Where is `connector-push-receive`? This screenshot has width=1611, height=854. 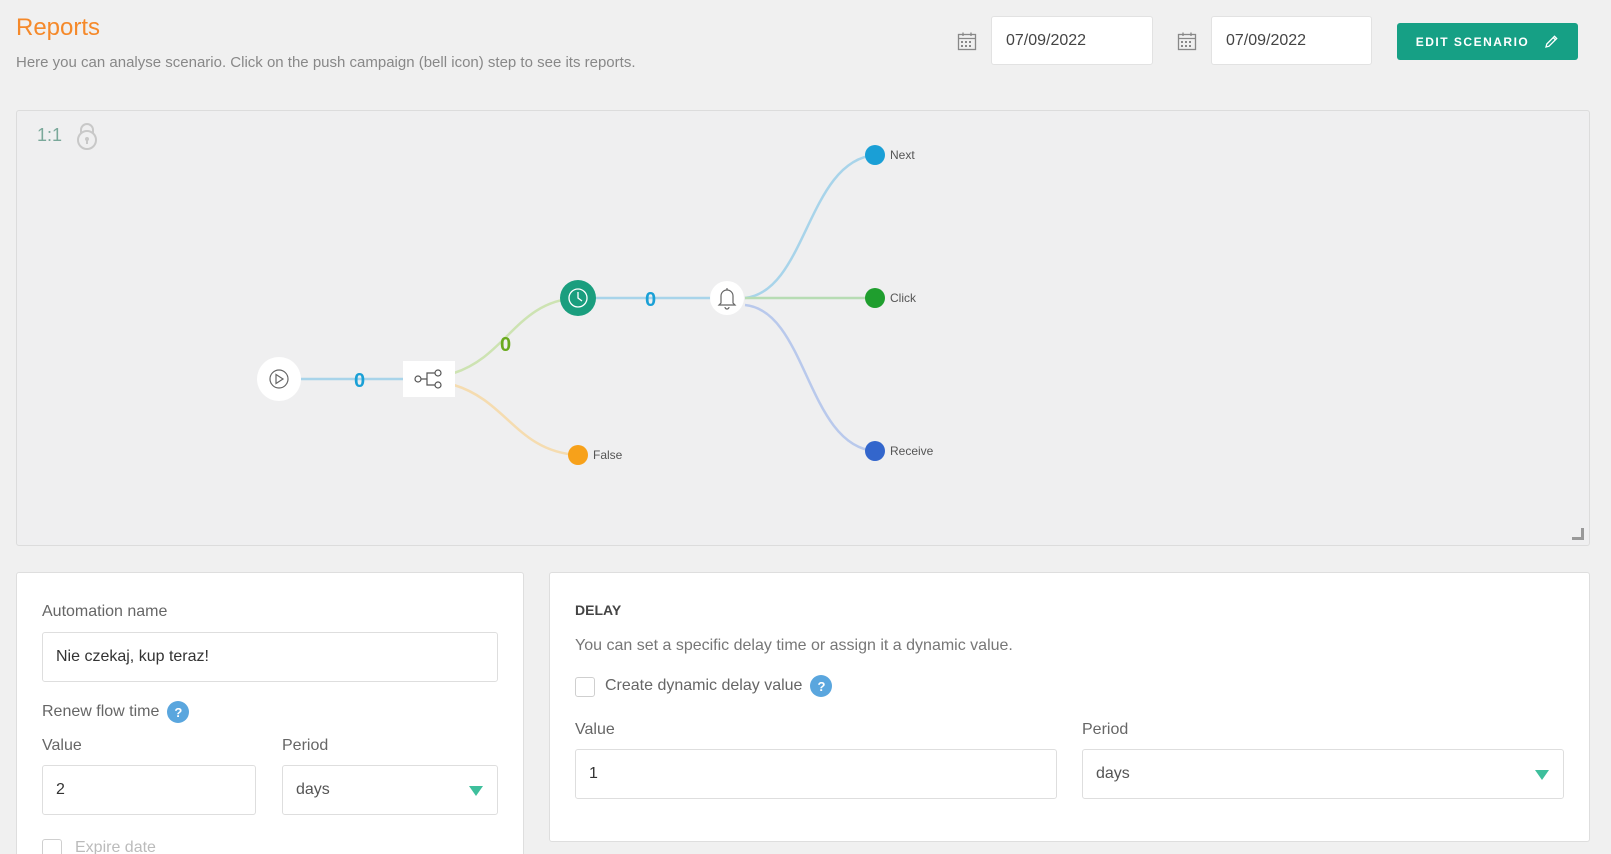 connector-push-receive is located at coordinates (810, 378).